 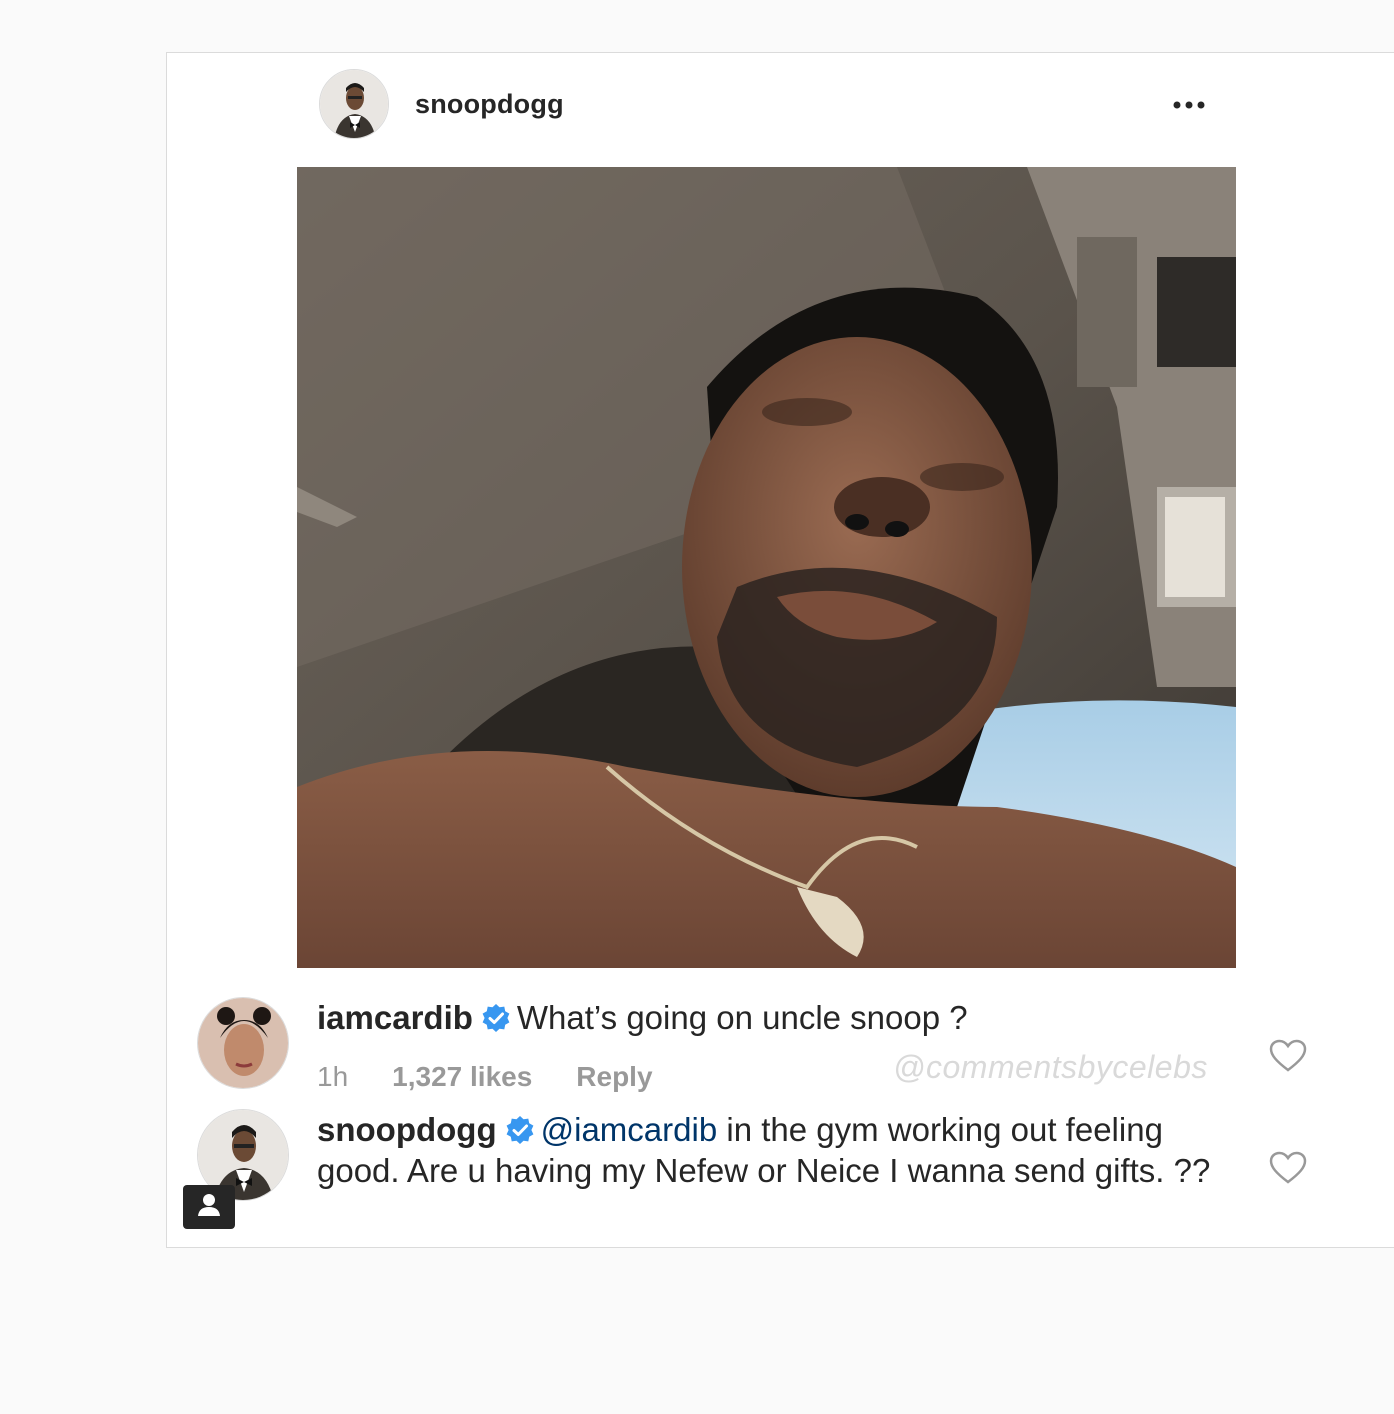 What do you see at coordinates (243, 1043) in the screenshot?
I see `commenter-avatar` at bounding box center [243, 1043].